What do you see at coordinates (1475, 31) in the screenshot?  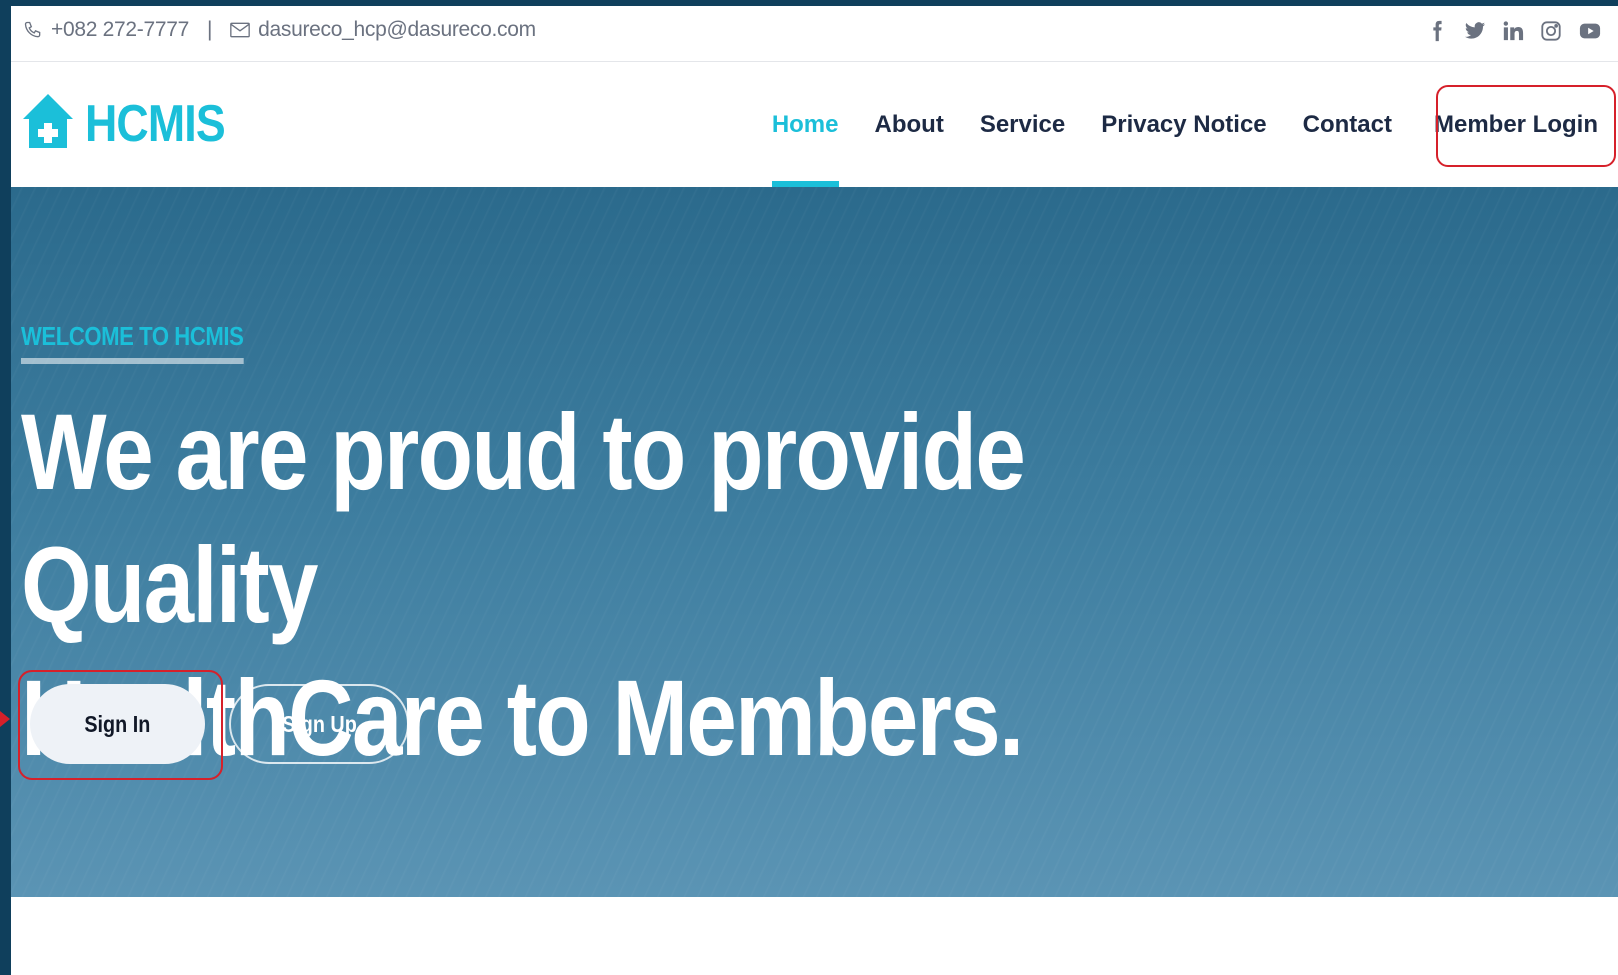 I see `twitter-icon` at bounding box center [1475, 31].